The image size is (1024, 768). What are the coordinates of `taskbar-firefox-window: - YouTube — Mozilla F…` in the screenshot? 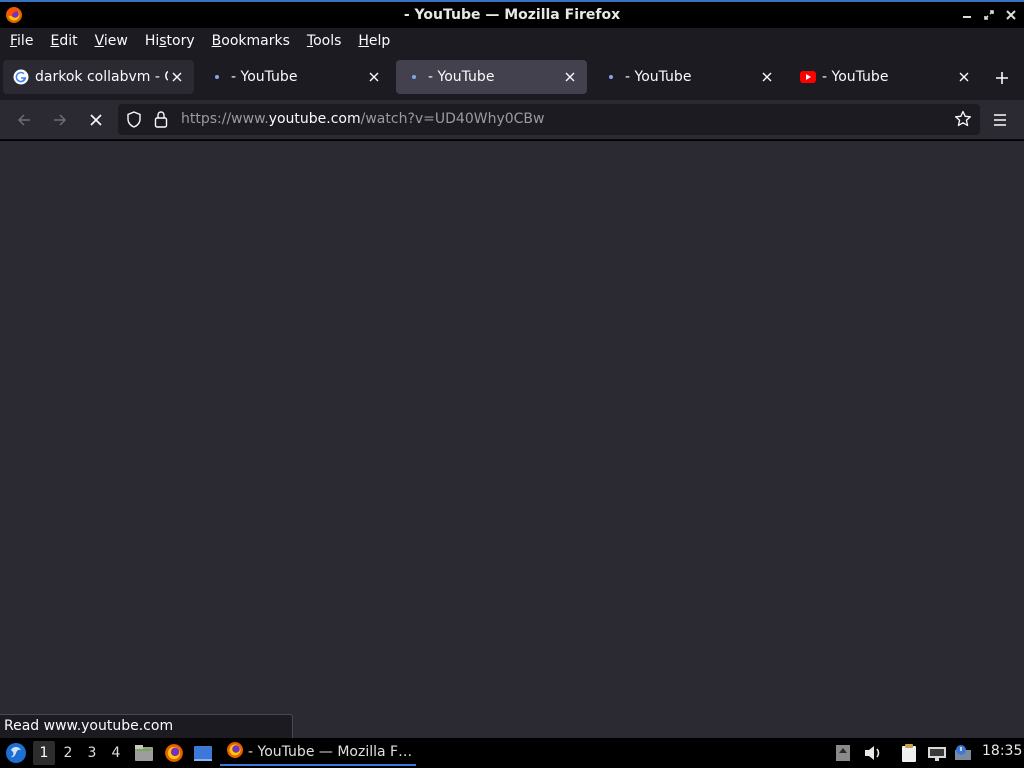 It's located at (318, 753).